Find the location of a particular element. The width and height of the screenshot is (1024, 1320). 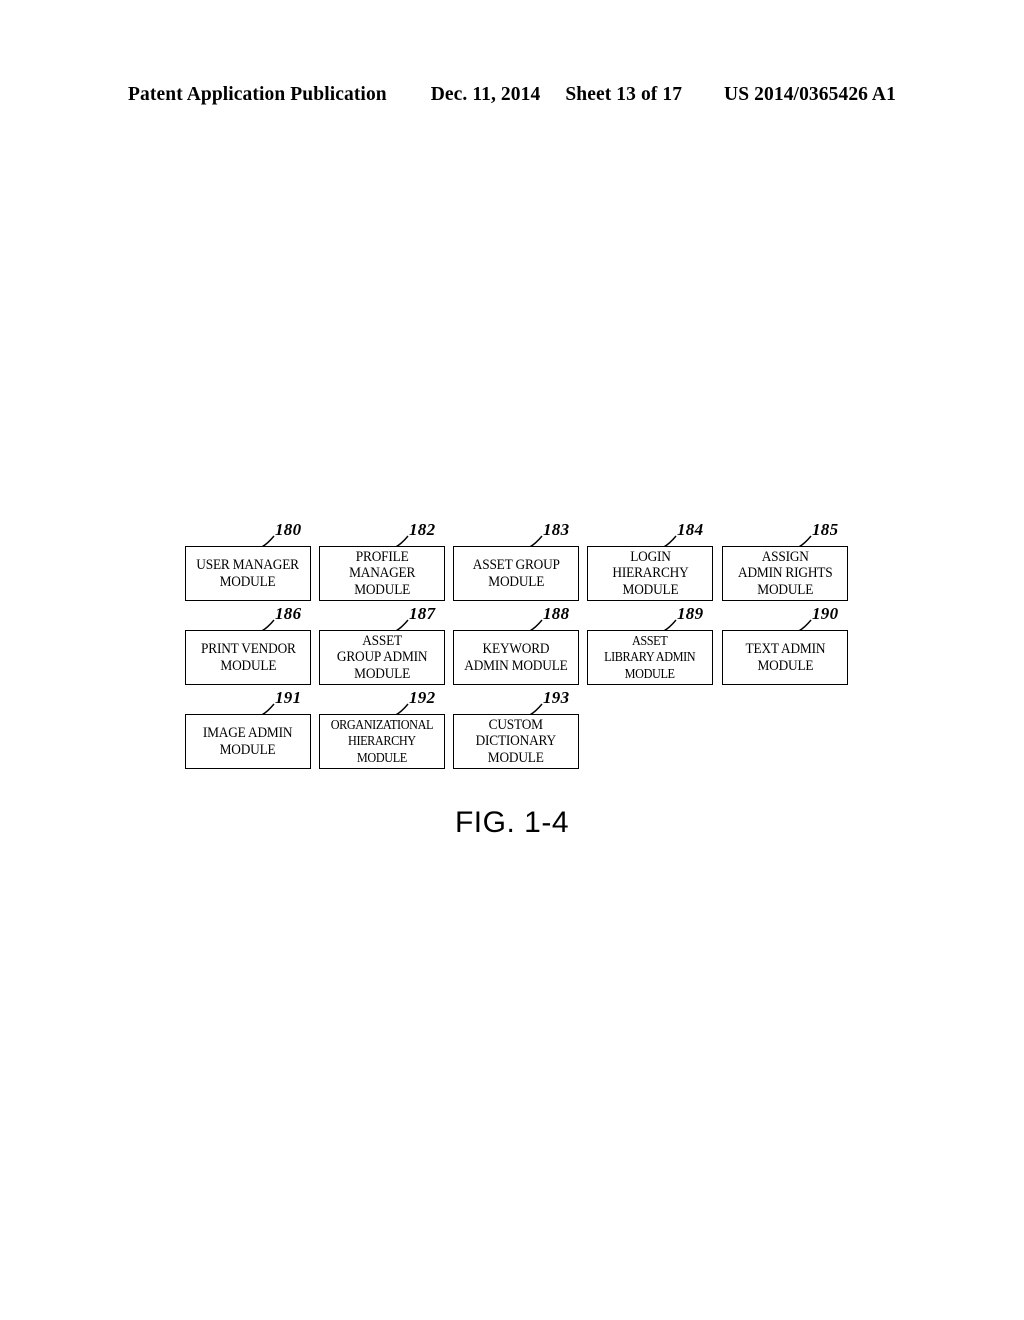

reference-numeral-label: 193 is located at coordinates (556, 697).